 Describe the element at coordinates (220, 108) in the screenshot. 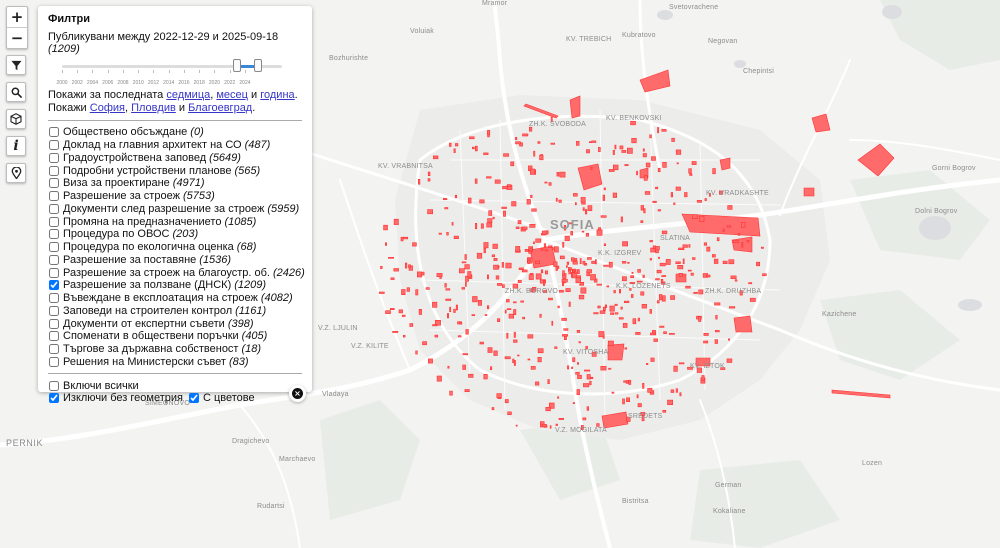

I see `city-blagoevgrad-link: Благоевград` at that location.